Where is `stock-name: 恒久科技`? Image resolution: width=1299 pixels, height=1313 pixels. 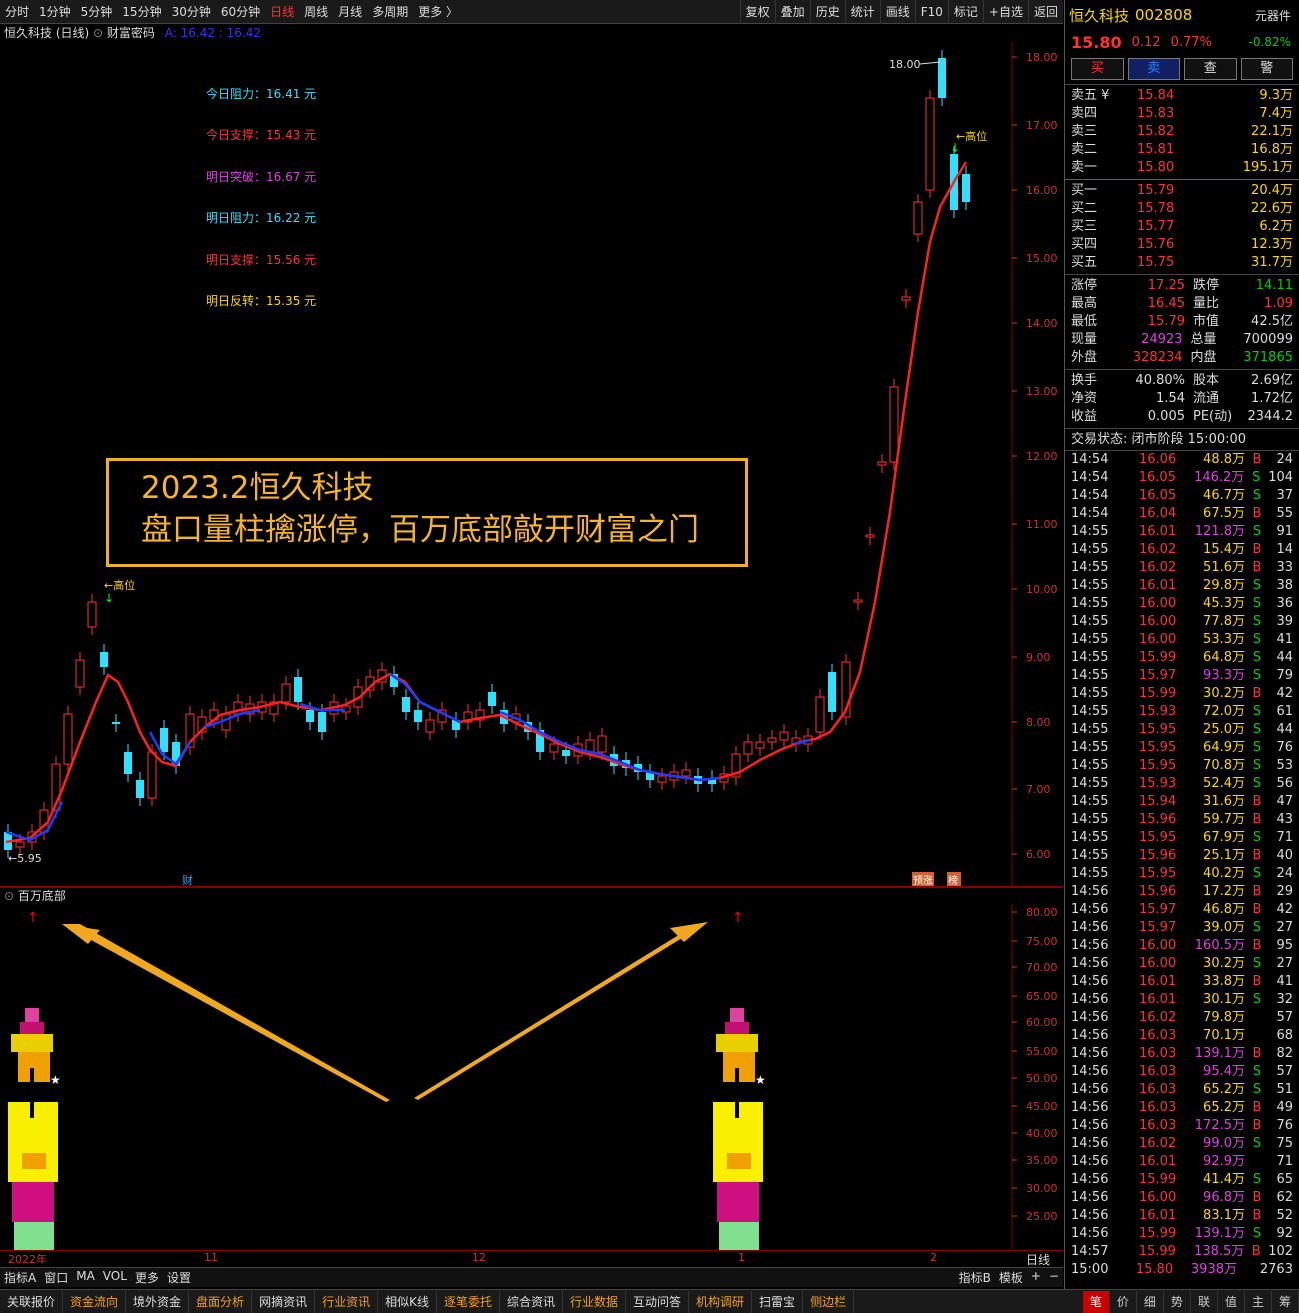 stock-name: 恒久科技 is located at coordinates (1099, 15).